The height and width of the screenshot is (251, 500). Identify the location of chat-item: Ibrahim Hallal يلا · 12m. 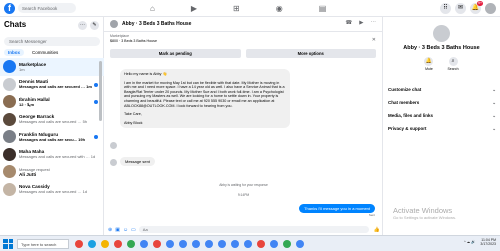
(52, 102).